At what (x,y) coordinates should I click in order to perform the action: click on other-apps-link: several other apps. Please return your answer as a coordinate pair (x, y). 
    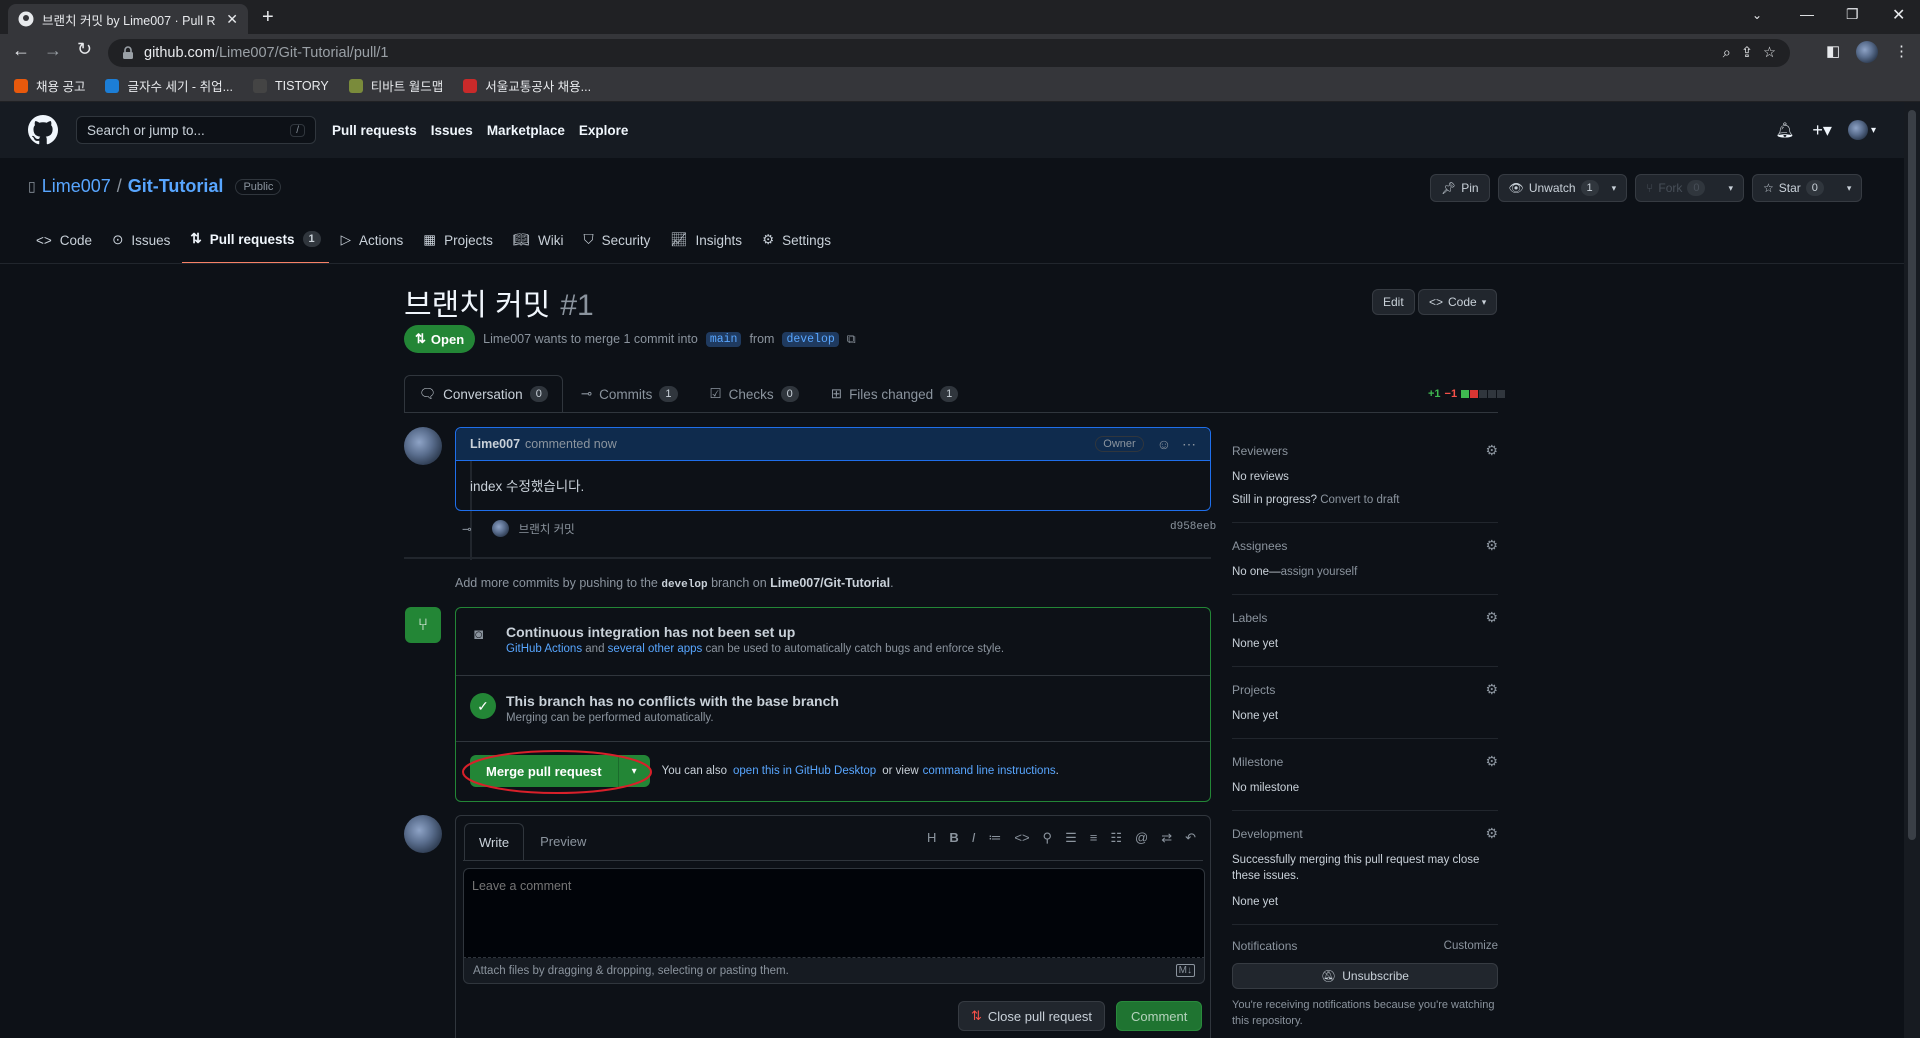
    Looking at the image, I should click on (655, 649).